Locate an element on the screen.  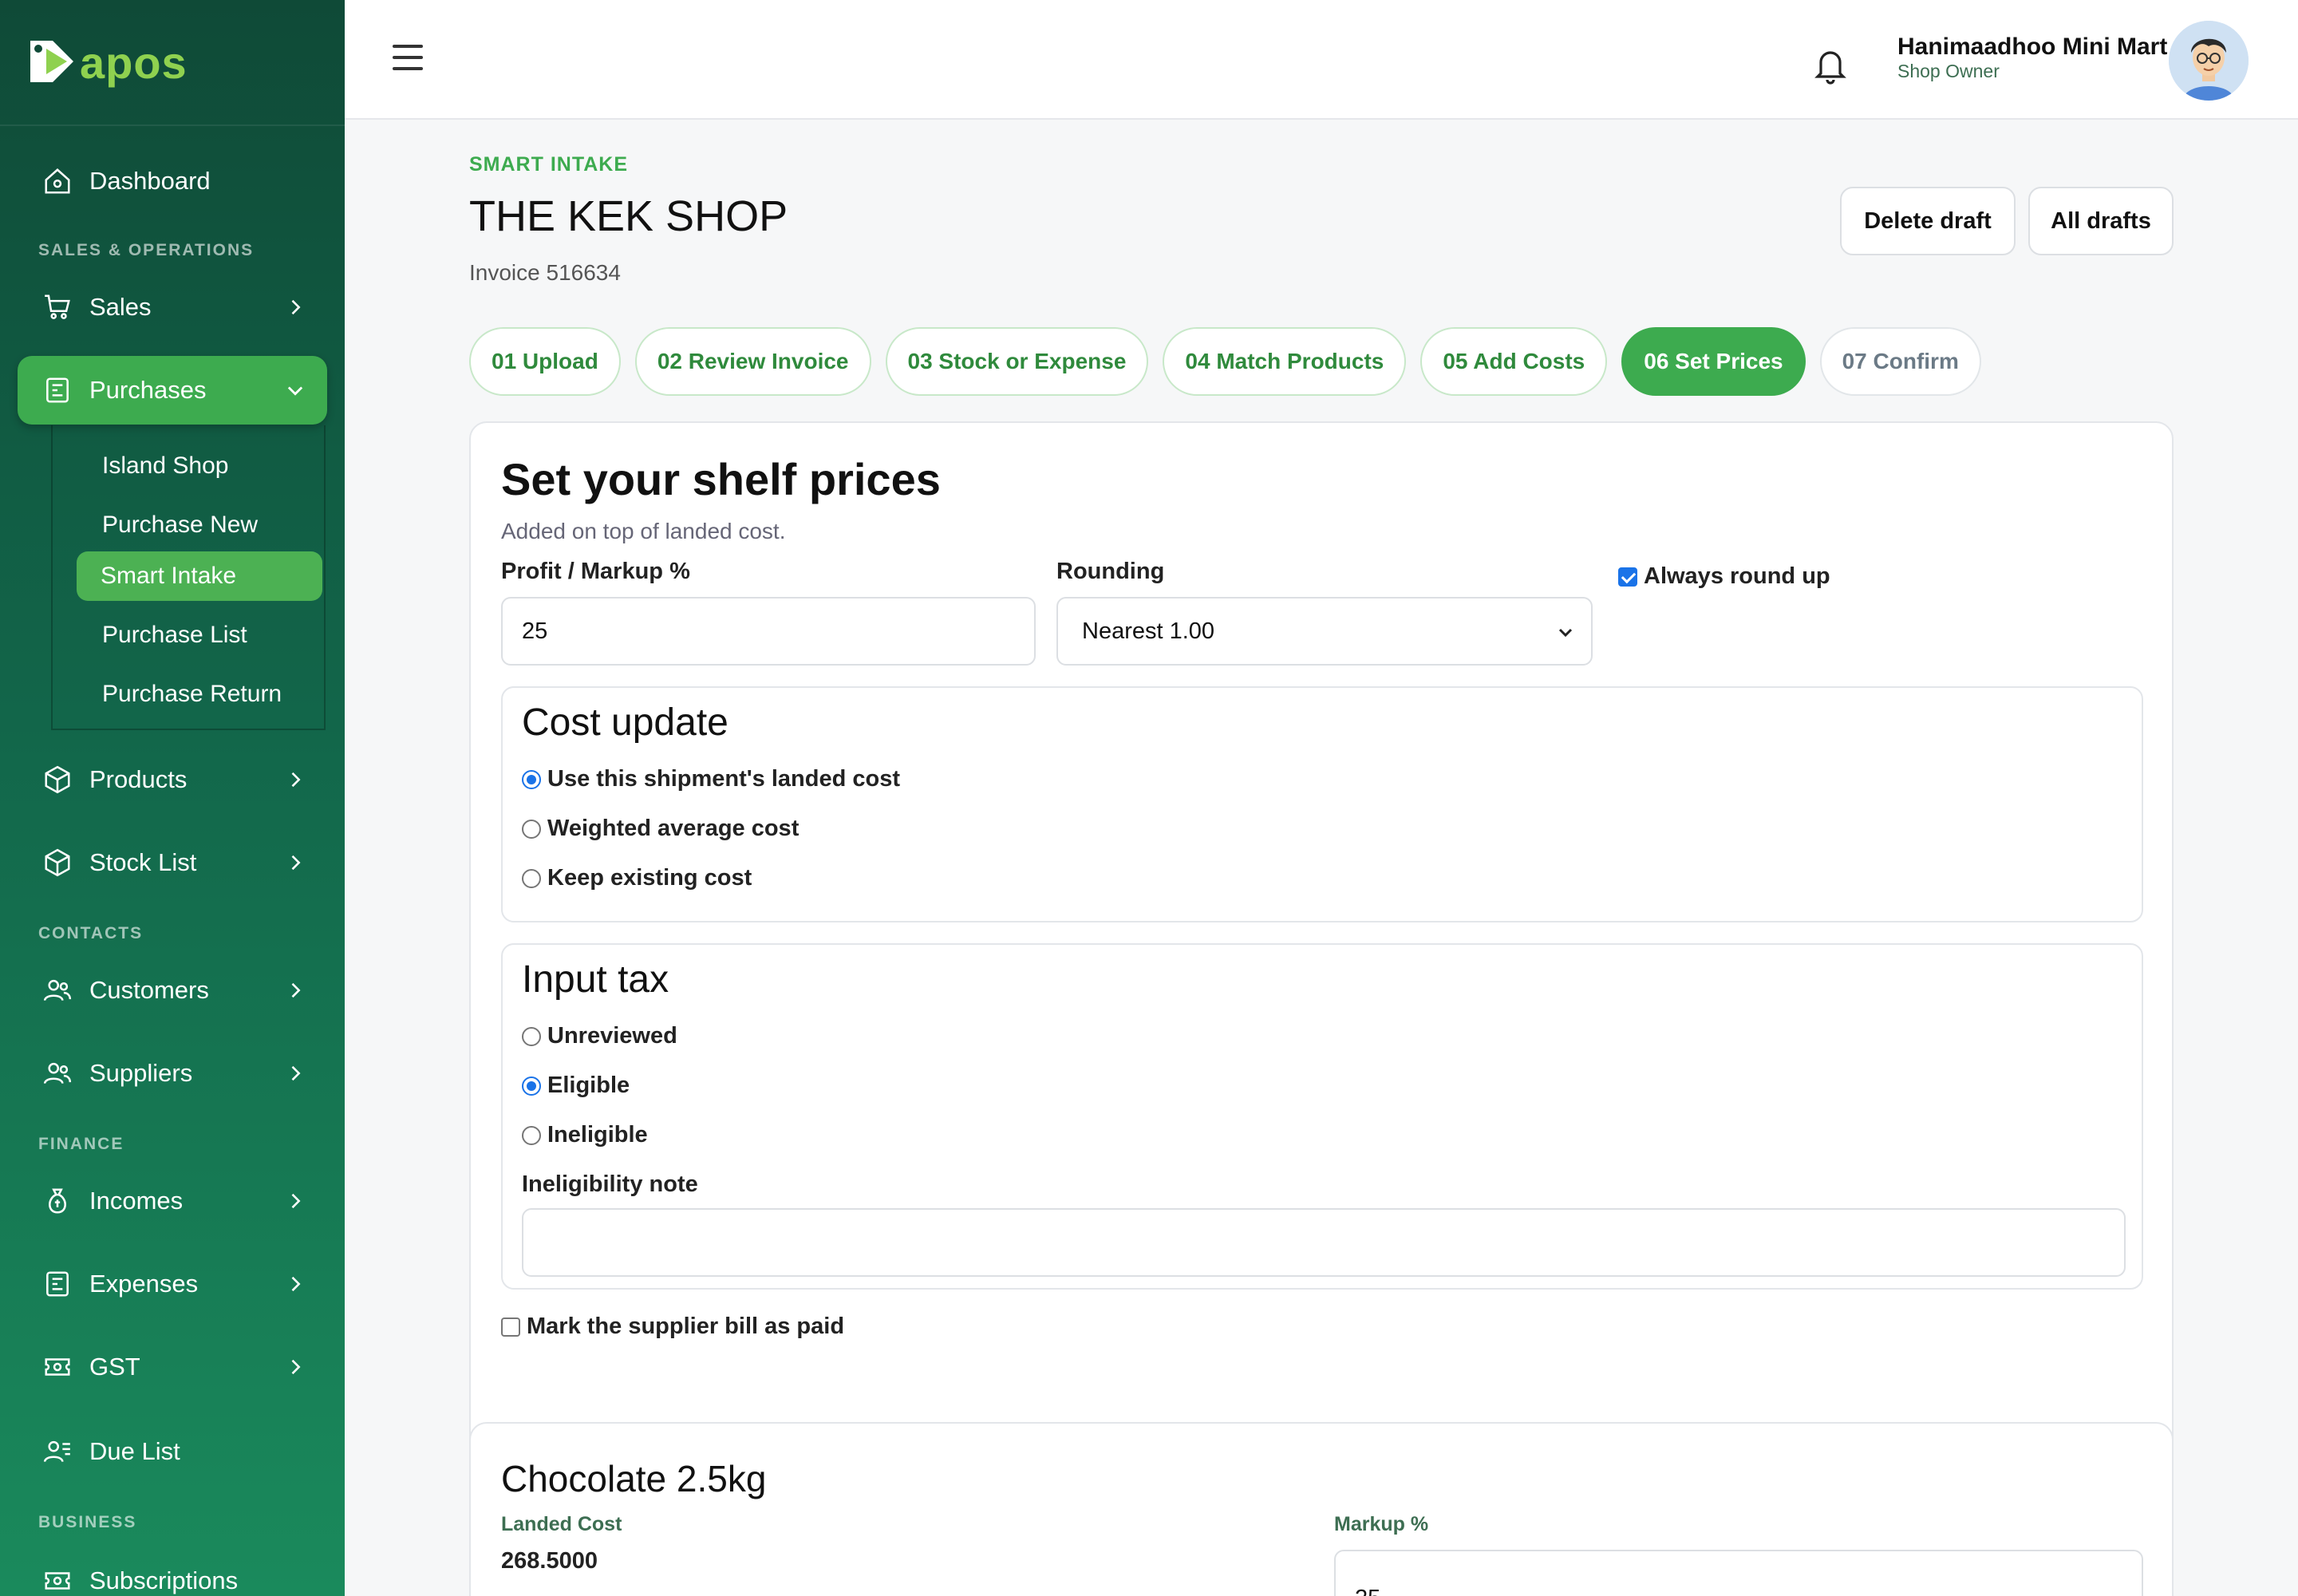
product-markup-input: 25 is located at coordinates (1739, 1573).